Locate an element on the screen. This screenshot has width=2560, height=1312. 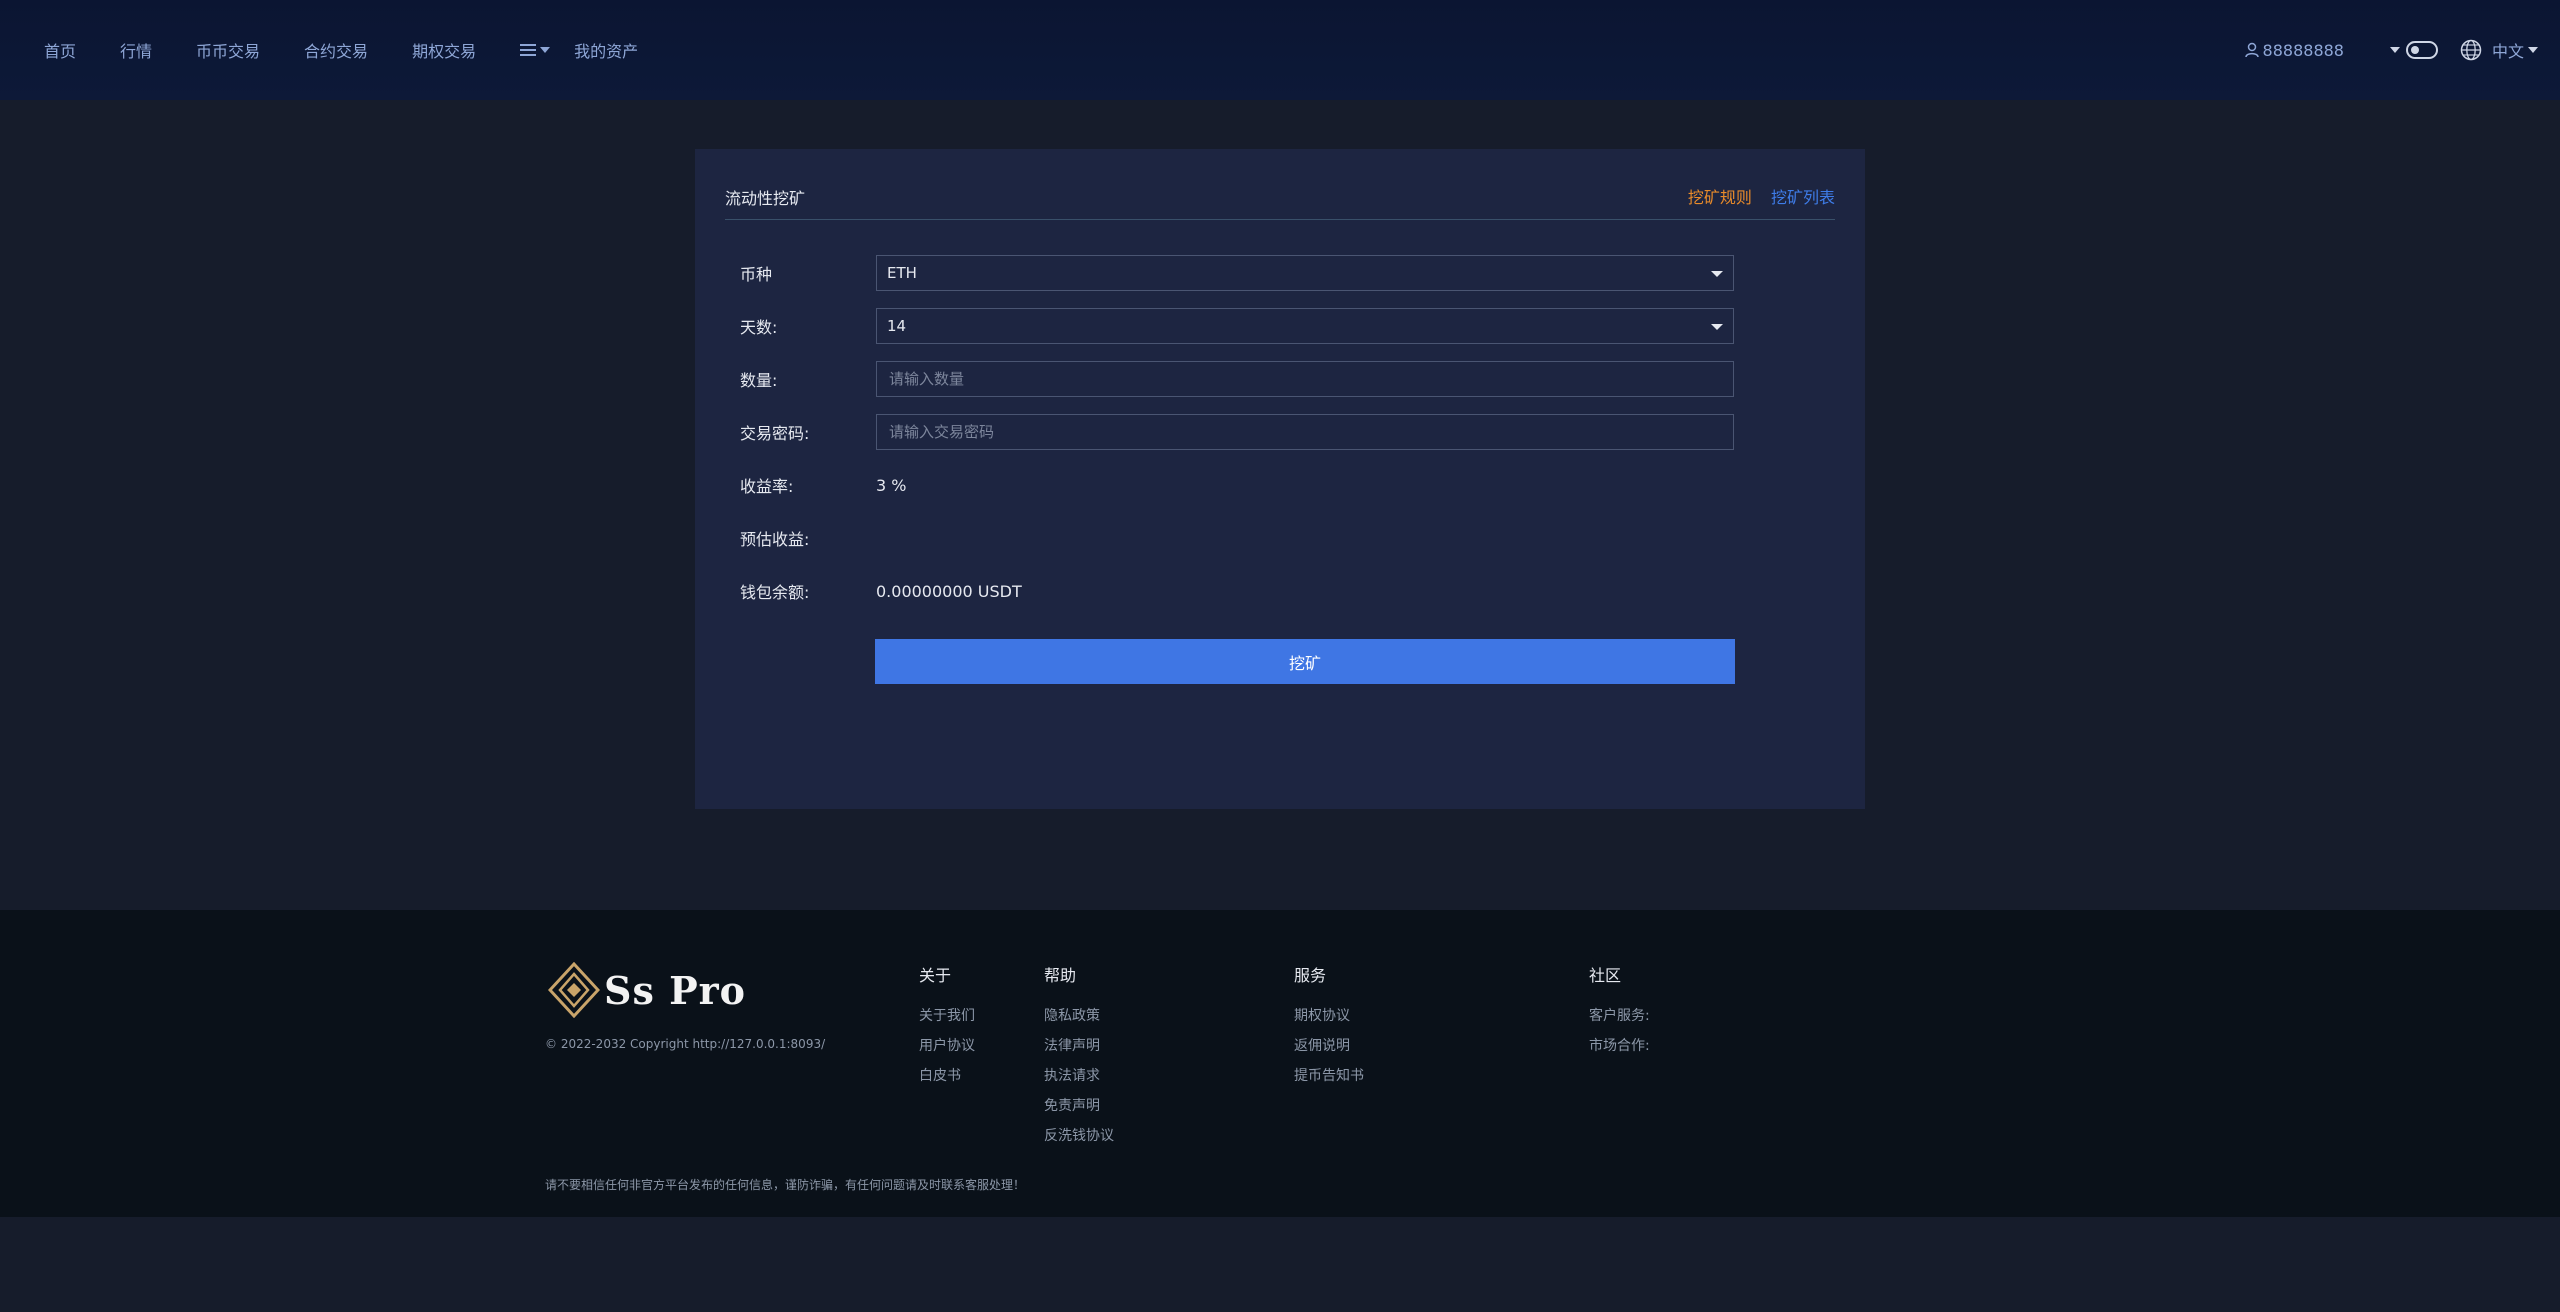
footer-col-about: 关于 关于我们 用户协议 白皮书 is located at coordinates (947, 1030).